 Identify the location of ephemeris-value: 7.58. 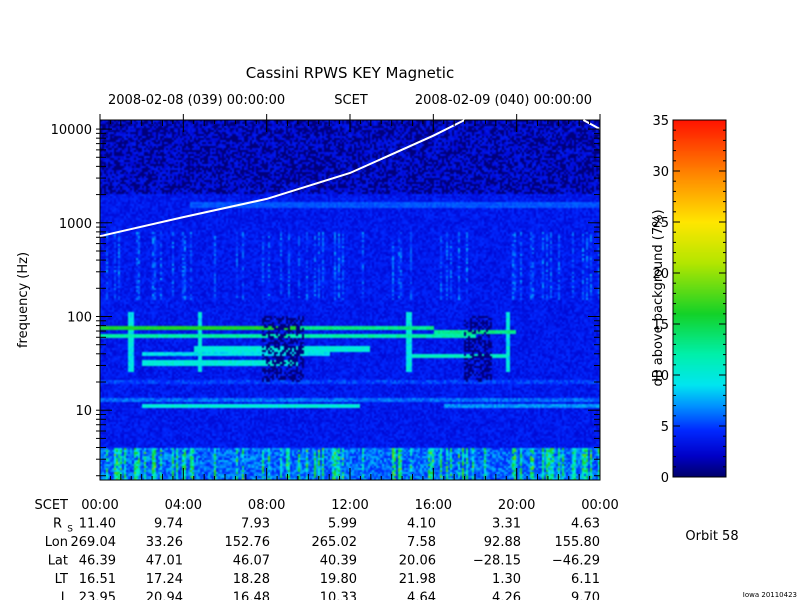
(421, 542).